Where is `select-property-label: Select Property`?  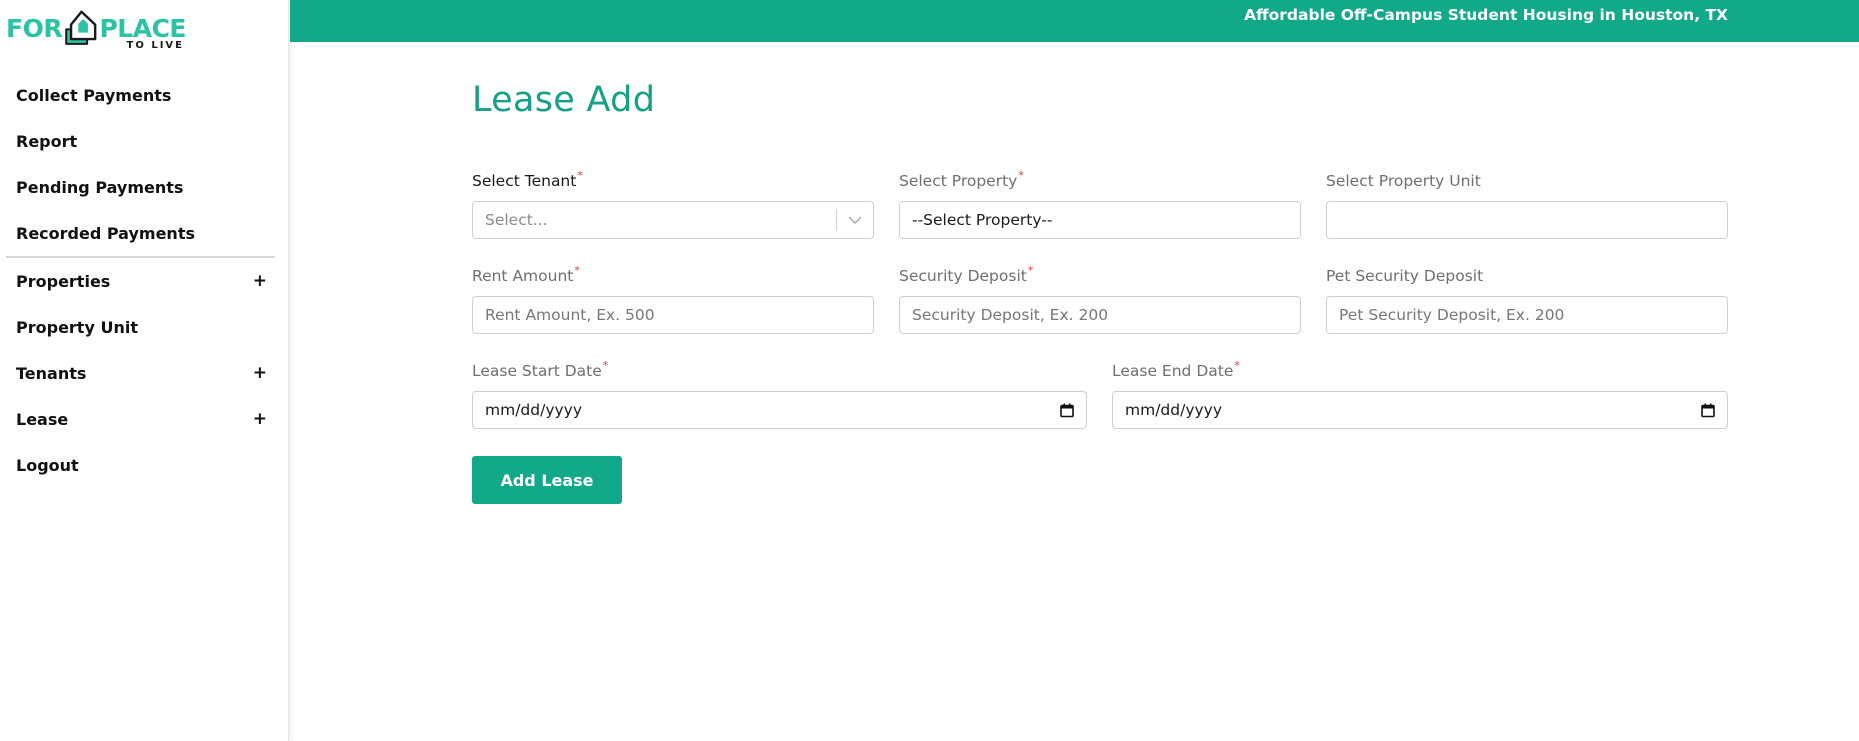
select-property-label: Select Property is located at coordinates (958, 181).